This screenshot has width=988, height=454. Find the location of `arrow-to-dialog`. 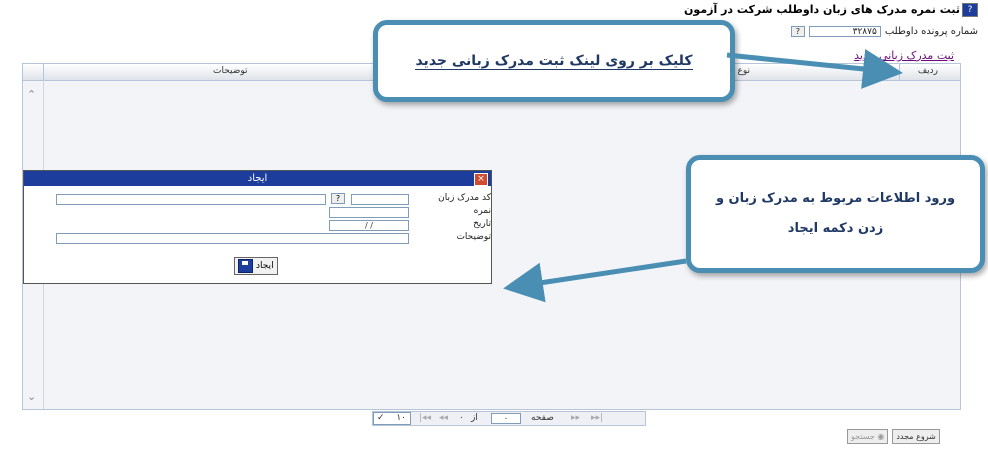

arrow-to-dialog is located at coordinates (595, 280).